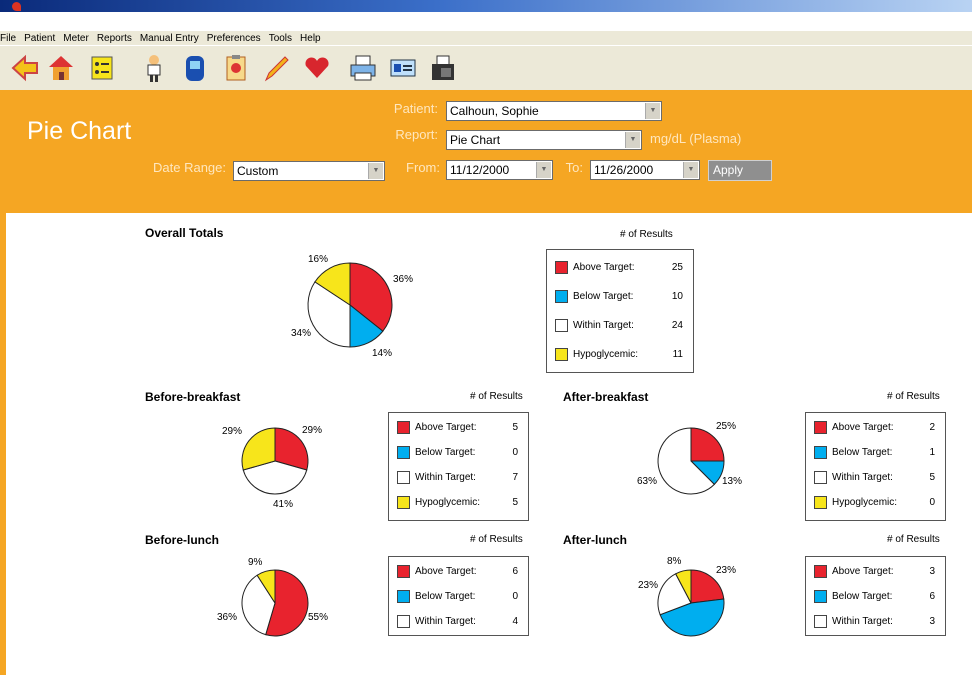 The image size is (972, 675). Describe the element at coordinates (862, 621) in the screenshot. I see `legend-label: Within Target:` at that location.